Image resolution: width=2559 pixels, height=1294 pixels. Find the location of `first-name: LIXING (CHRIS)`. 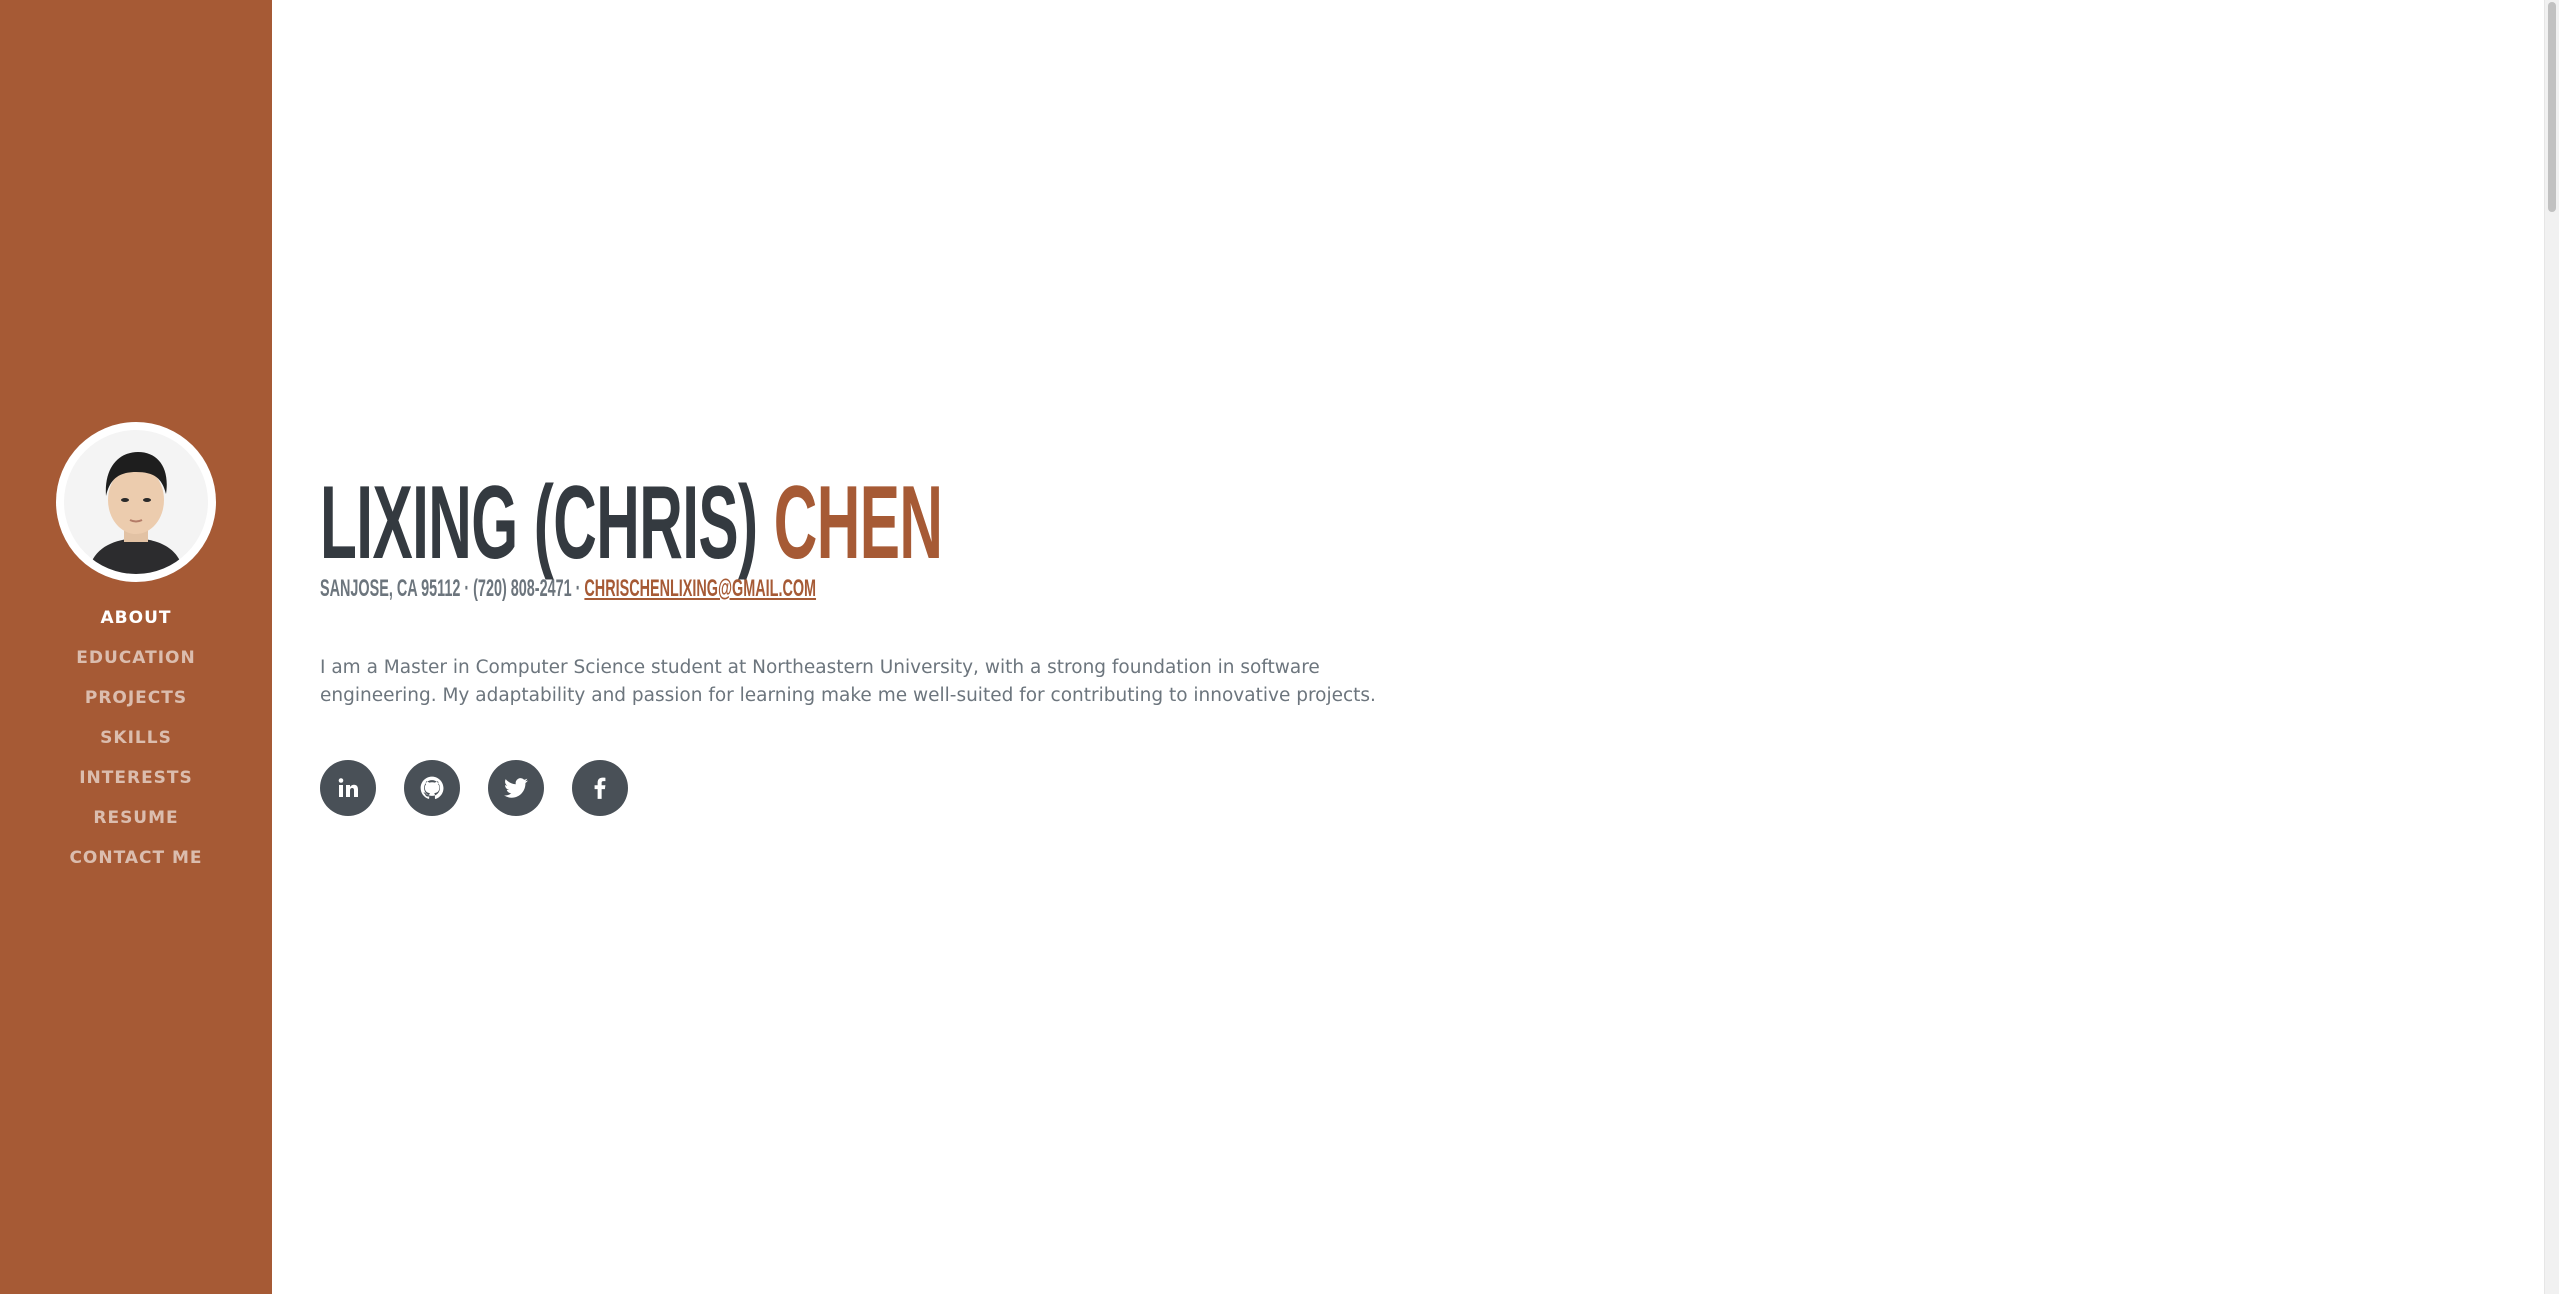

first-name: LIXING (CHRIS) is located at coordinates (539, 523).